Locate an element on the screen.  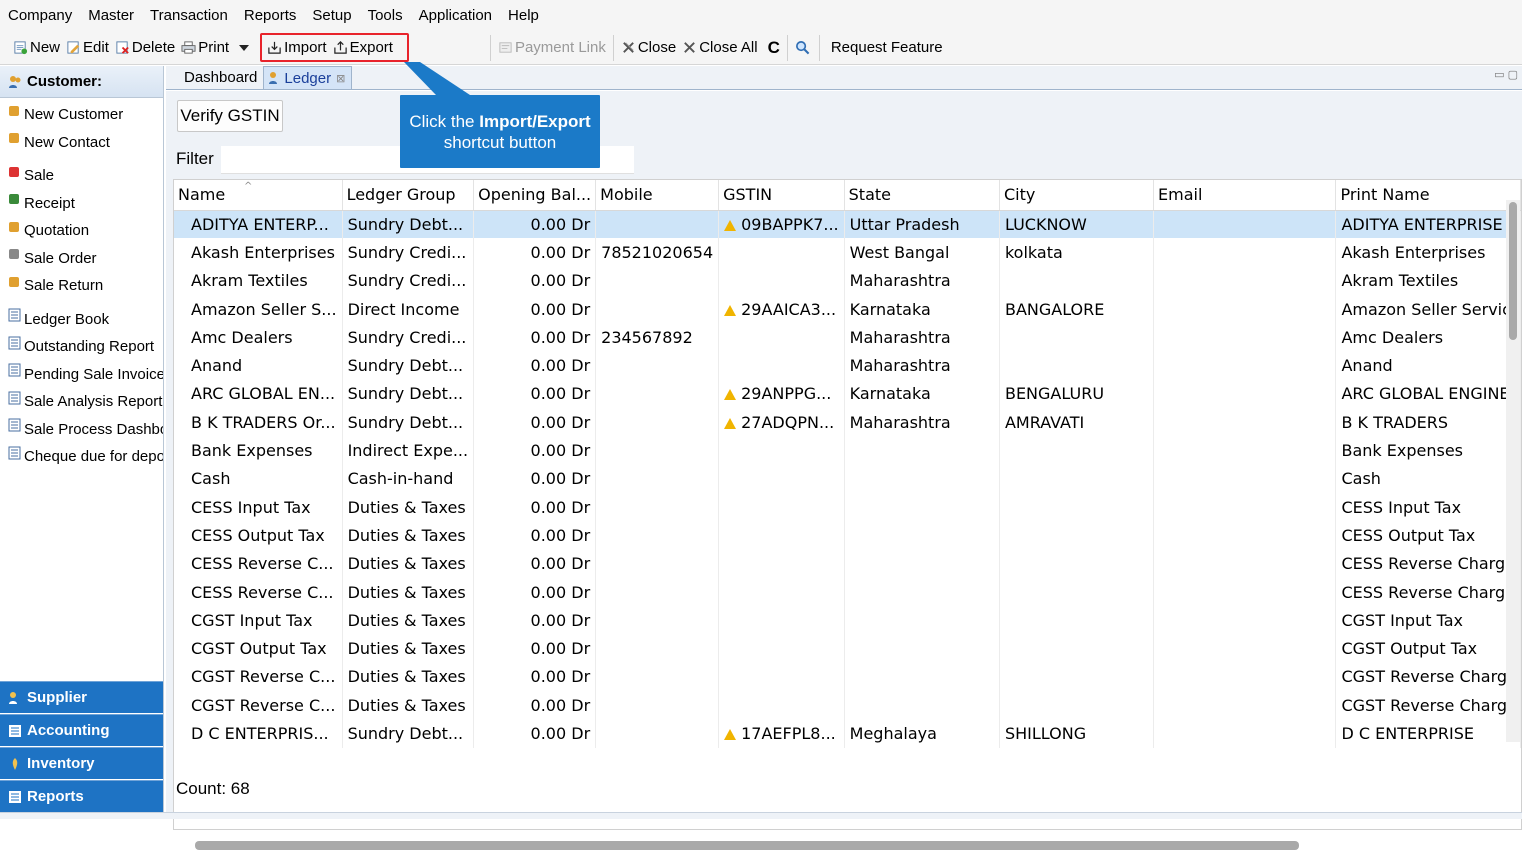
request-feature-button: Request Feature is located at coordinates (887, 48).